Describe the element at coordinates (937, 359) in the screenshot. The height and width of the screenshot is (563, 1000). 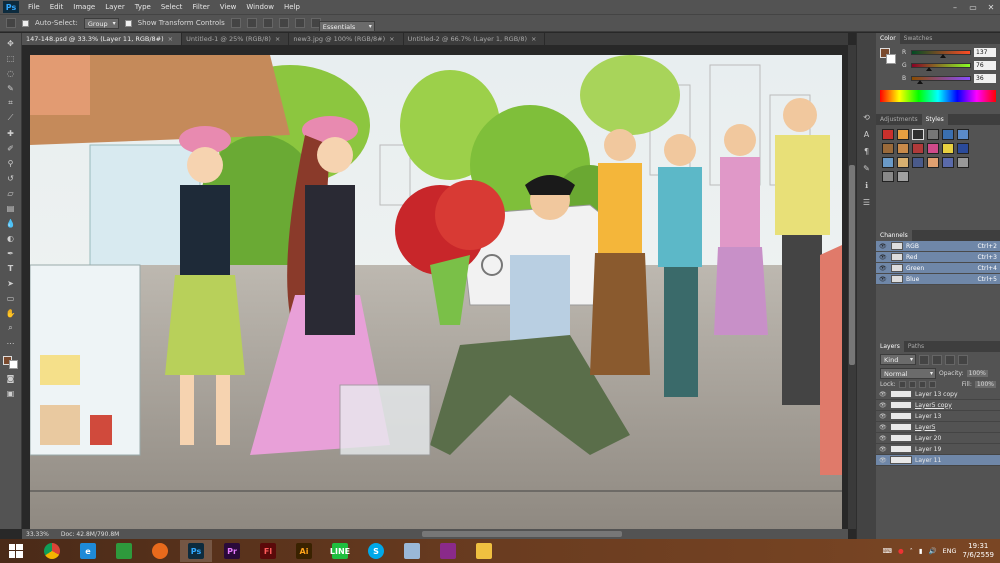
I see `filter-adjustment-icon` at that location.